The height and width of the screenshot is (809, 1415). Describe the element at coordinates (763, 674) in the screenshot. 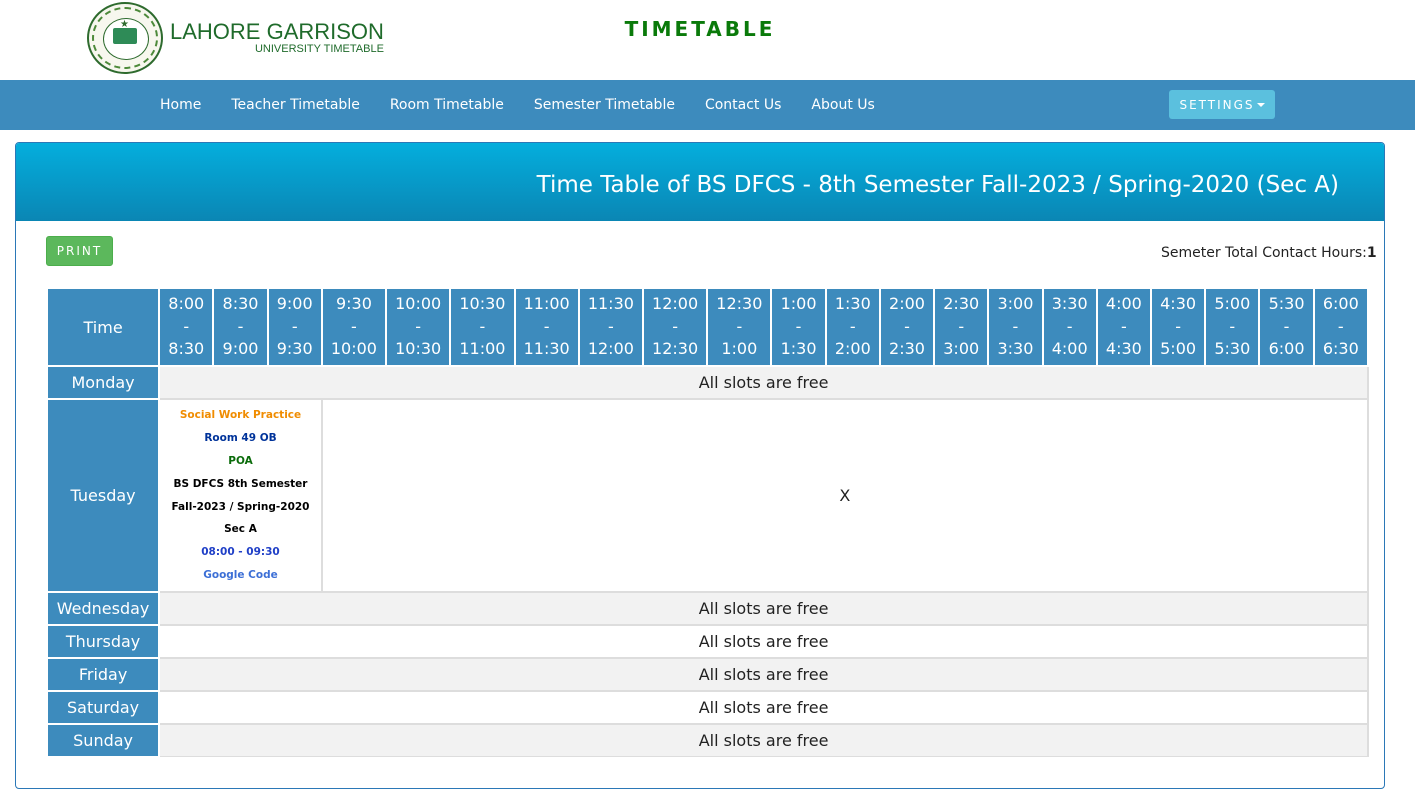

I see `free-slots-friday: All slots are free` at that location.